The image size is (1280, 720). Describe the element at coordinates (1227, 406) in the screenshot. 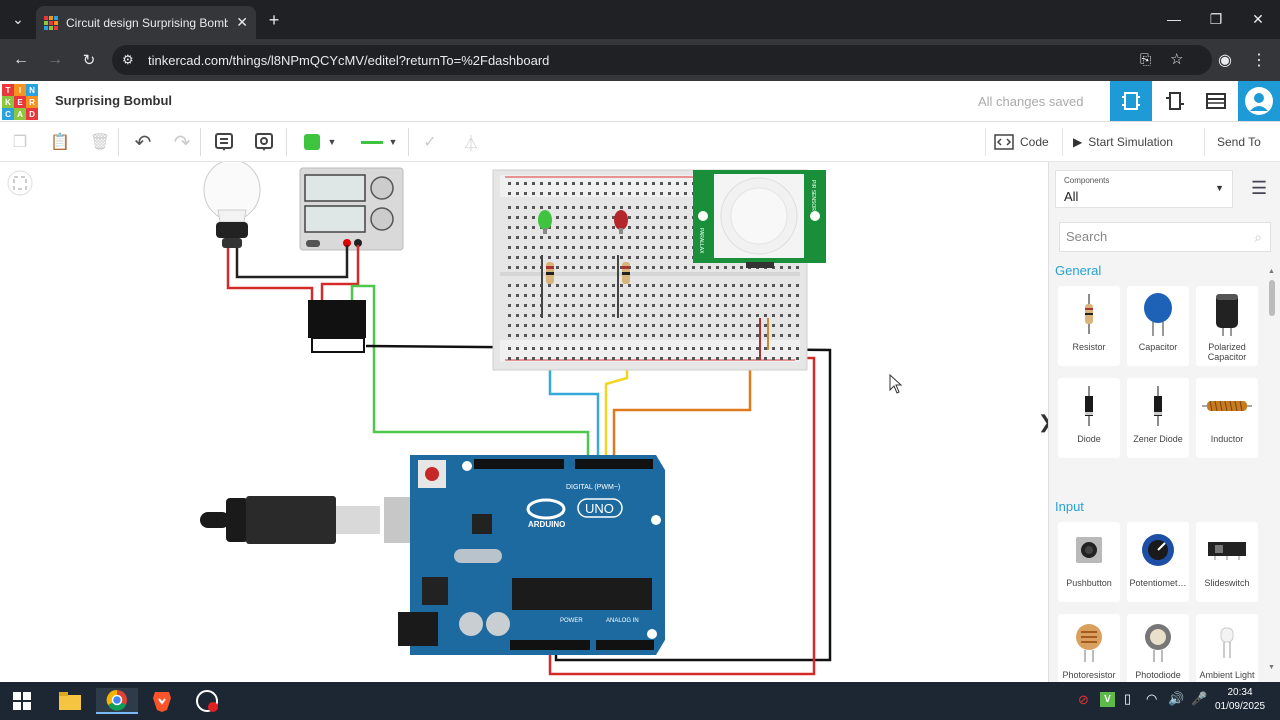

I see `inductor-icon` at that location.